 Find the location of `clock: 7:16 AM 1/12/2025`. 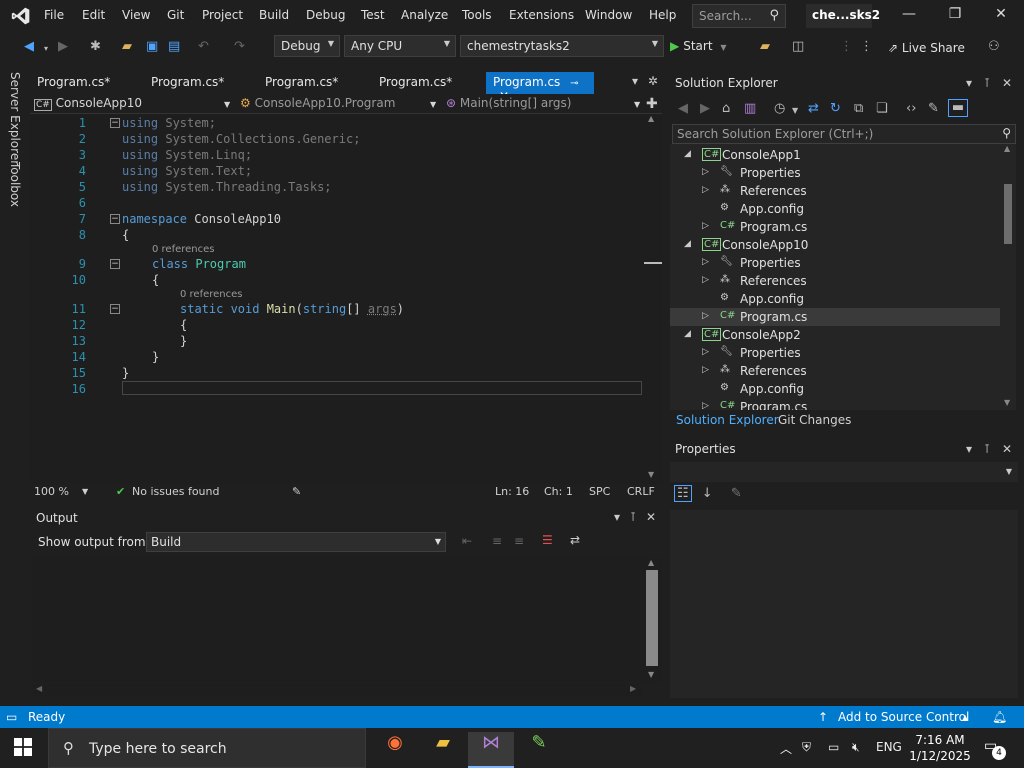

clock: 7:16 AM 1/12/2025 is located at coordinates (940, 748).